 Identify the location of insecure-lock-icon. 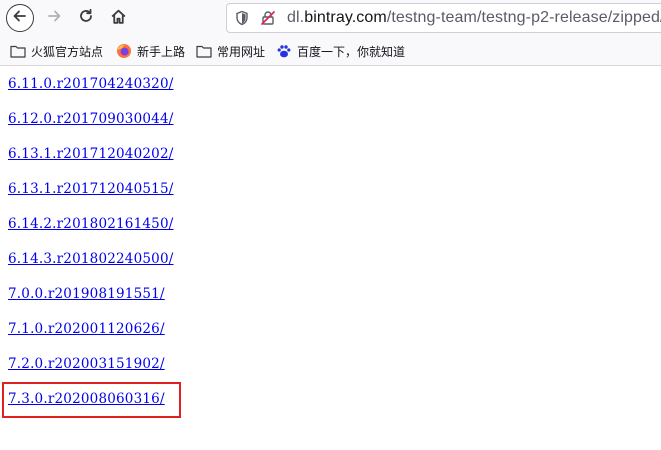
(268, 18).